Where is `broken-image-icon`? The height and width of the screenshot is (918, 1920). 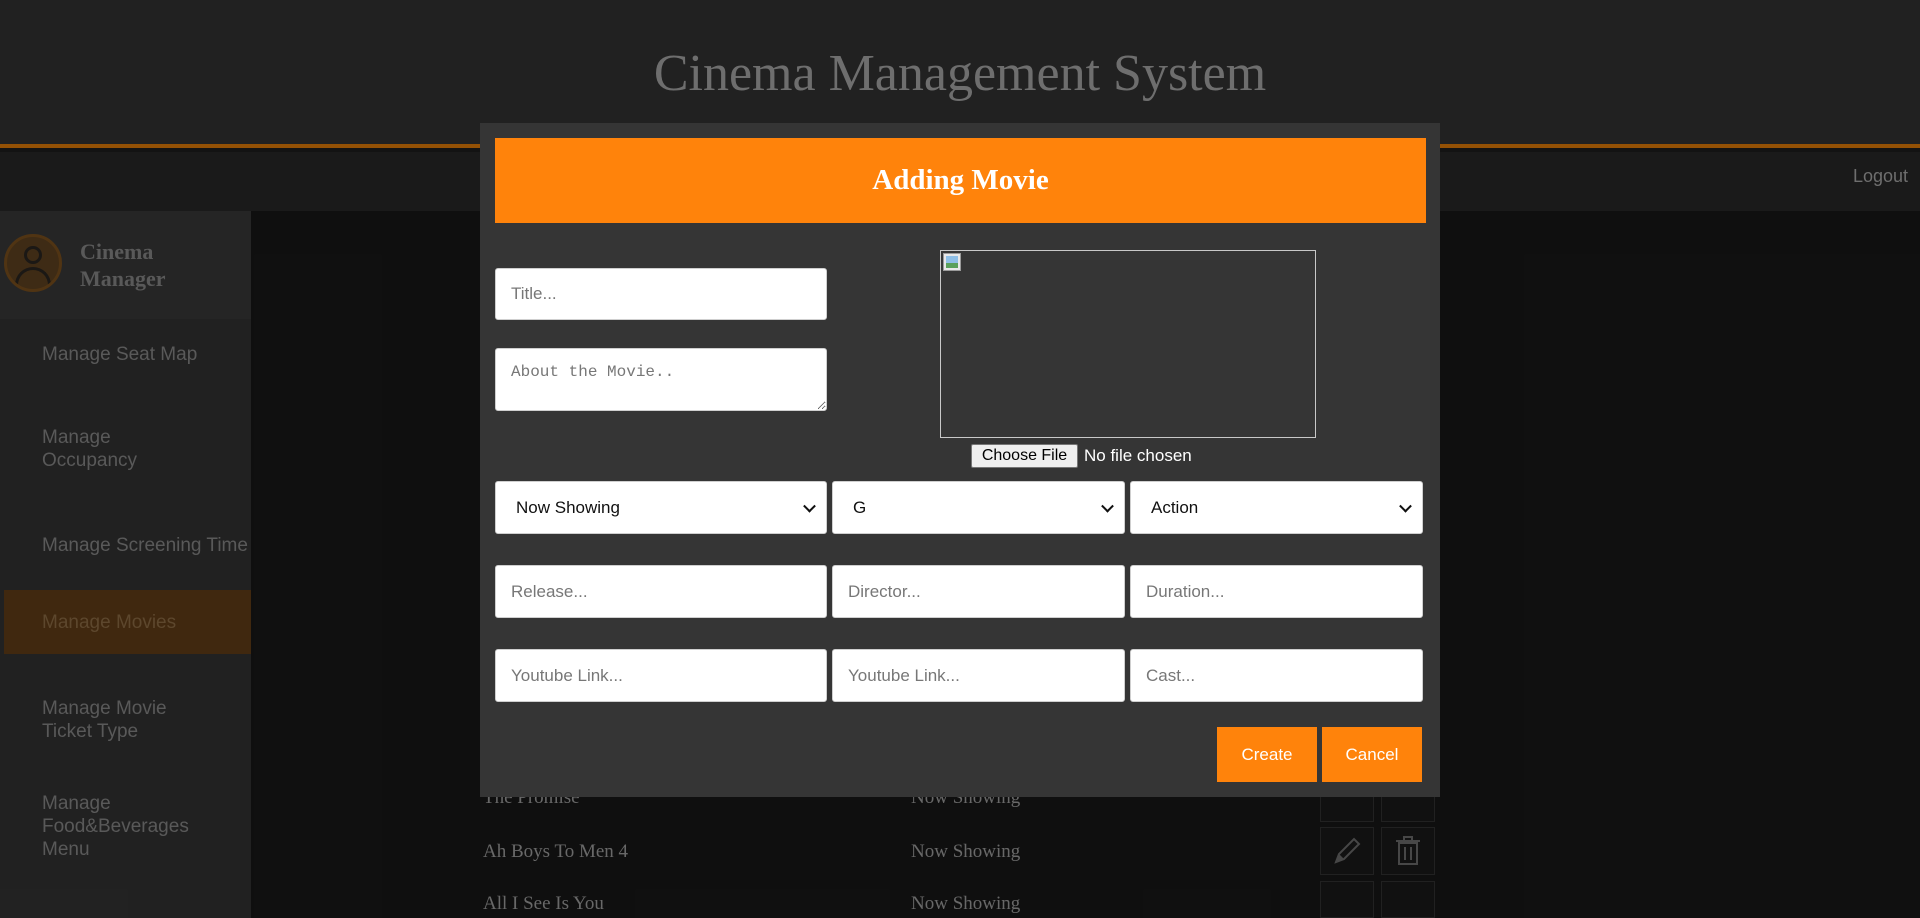 broken-image-icon is located at coordinates (952, 262).